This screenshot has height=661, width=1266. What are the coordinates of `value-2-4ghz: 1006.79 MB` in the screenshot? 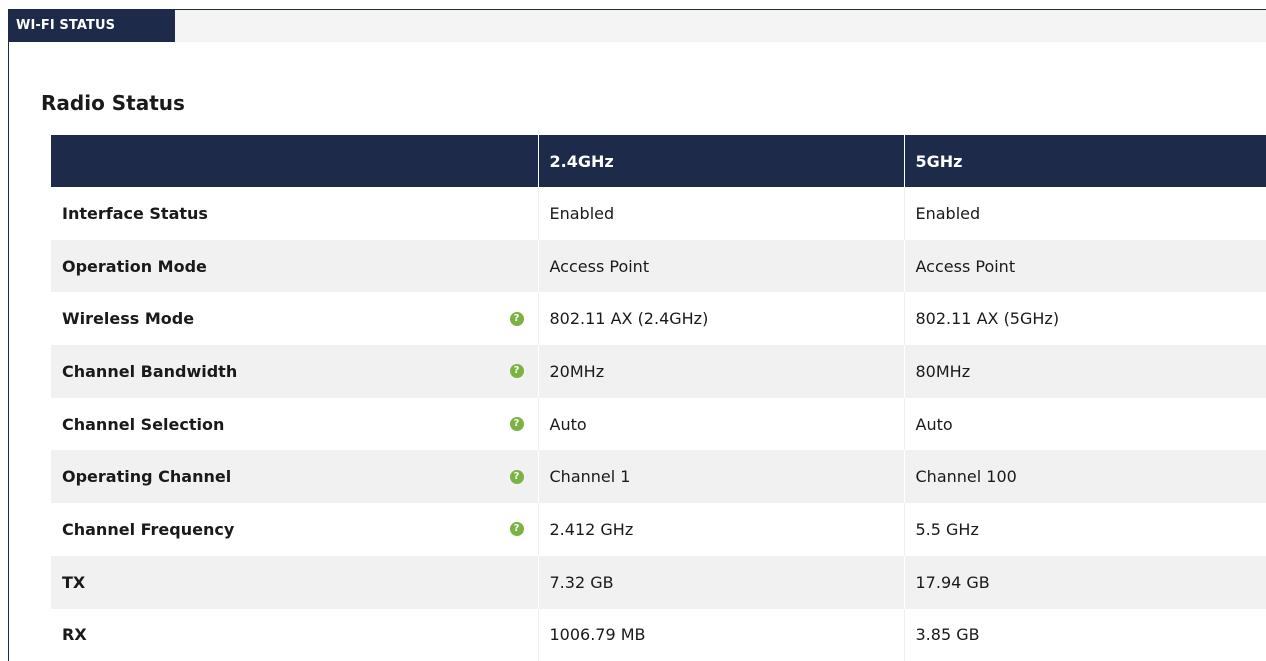 It's located at (721, 634).